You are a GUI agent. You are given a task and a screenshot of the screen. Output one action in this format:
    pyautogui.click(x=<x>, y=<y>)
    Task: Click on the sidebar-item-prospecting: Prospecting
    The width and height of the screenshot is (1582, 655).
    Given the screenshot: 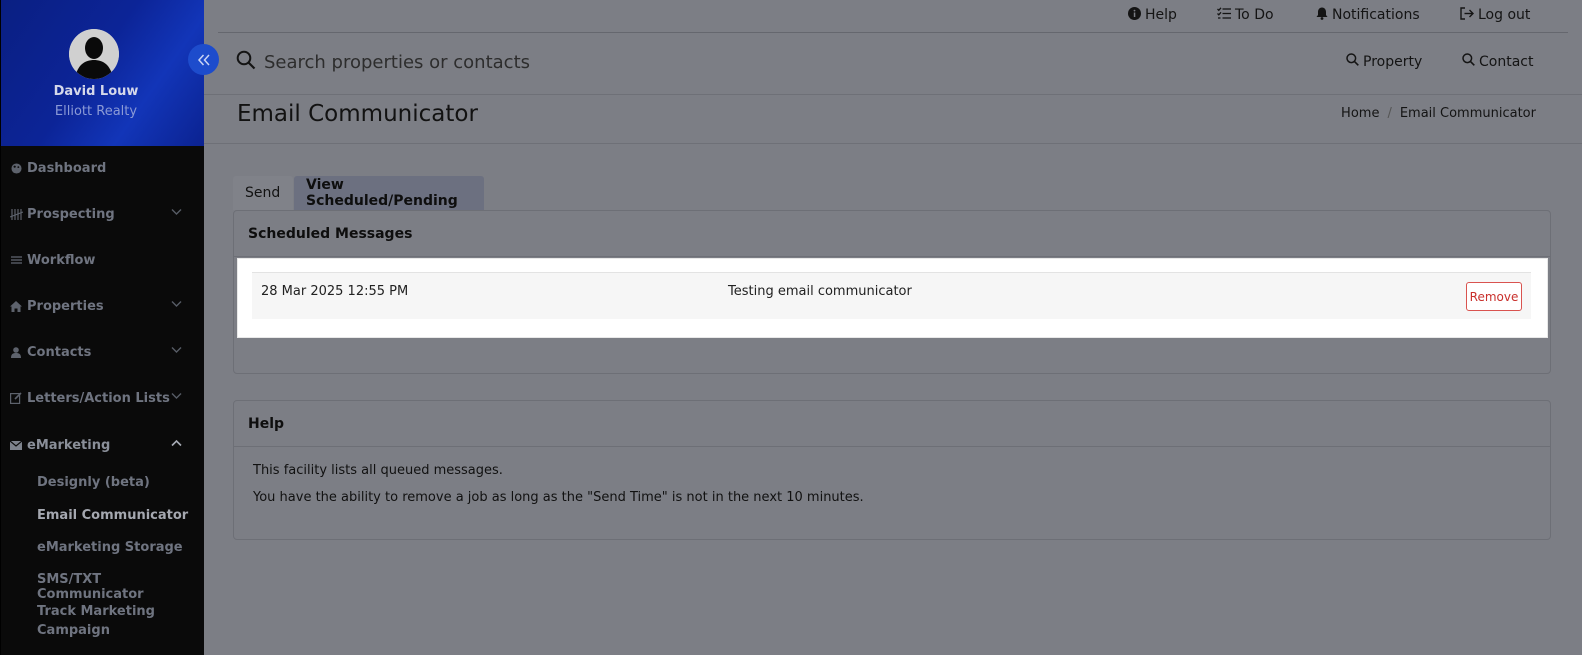 What is the action you would take?
    pyautogui.click(x=102, y=214)
    